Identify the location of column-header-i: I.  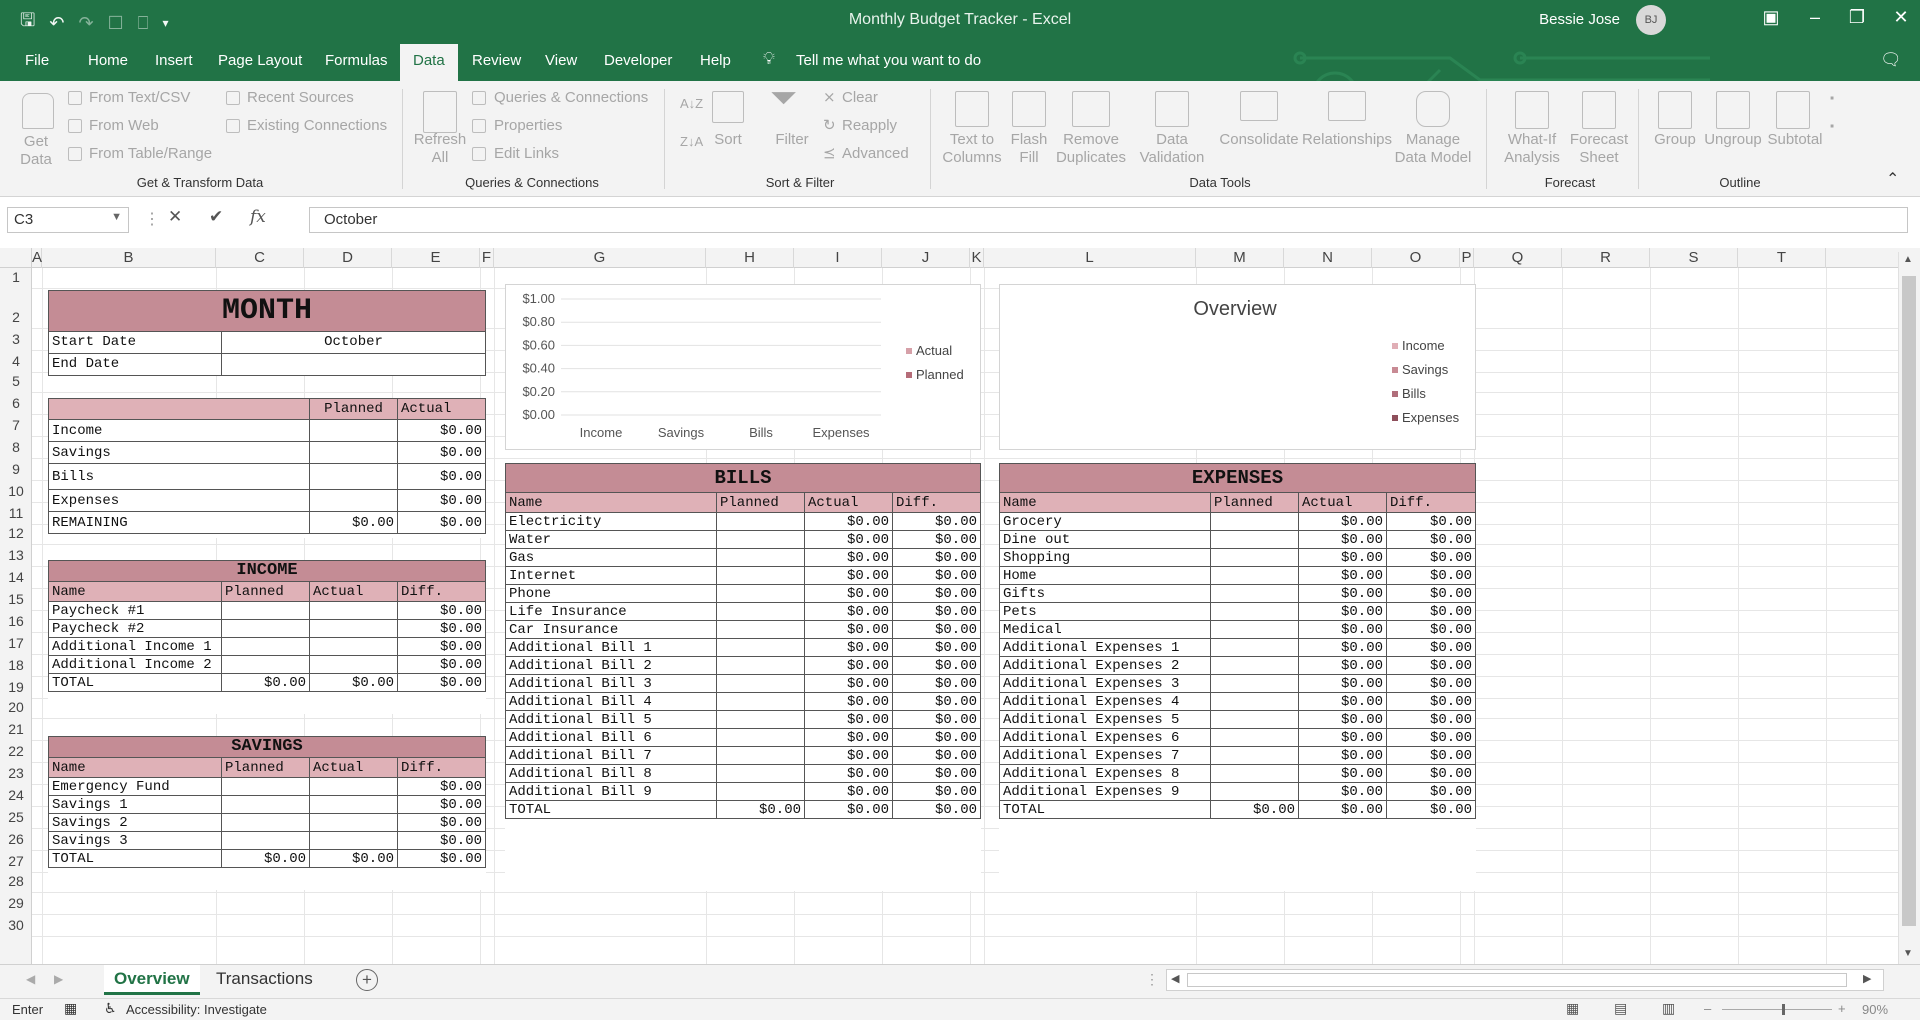
(838, 258).